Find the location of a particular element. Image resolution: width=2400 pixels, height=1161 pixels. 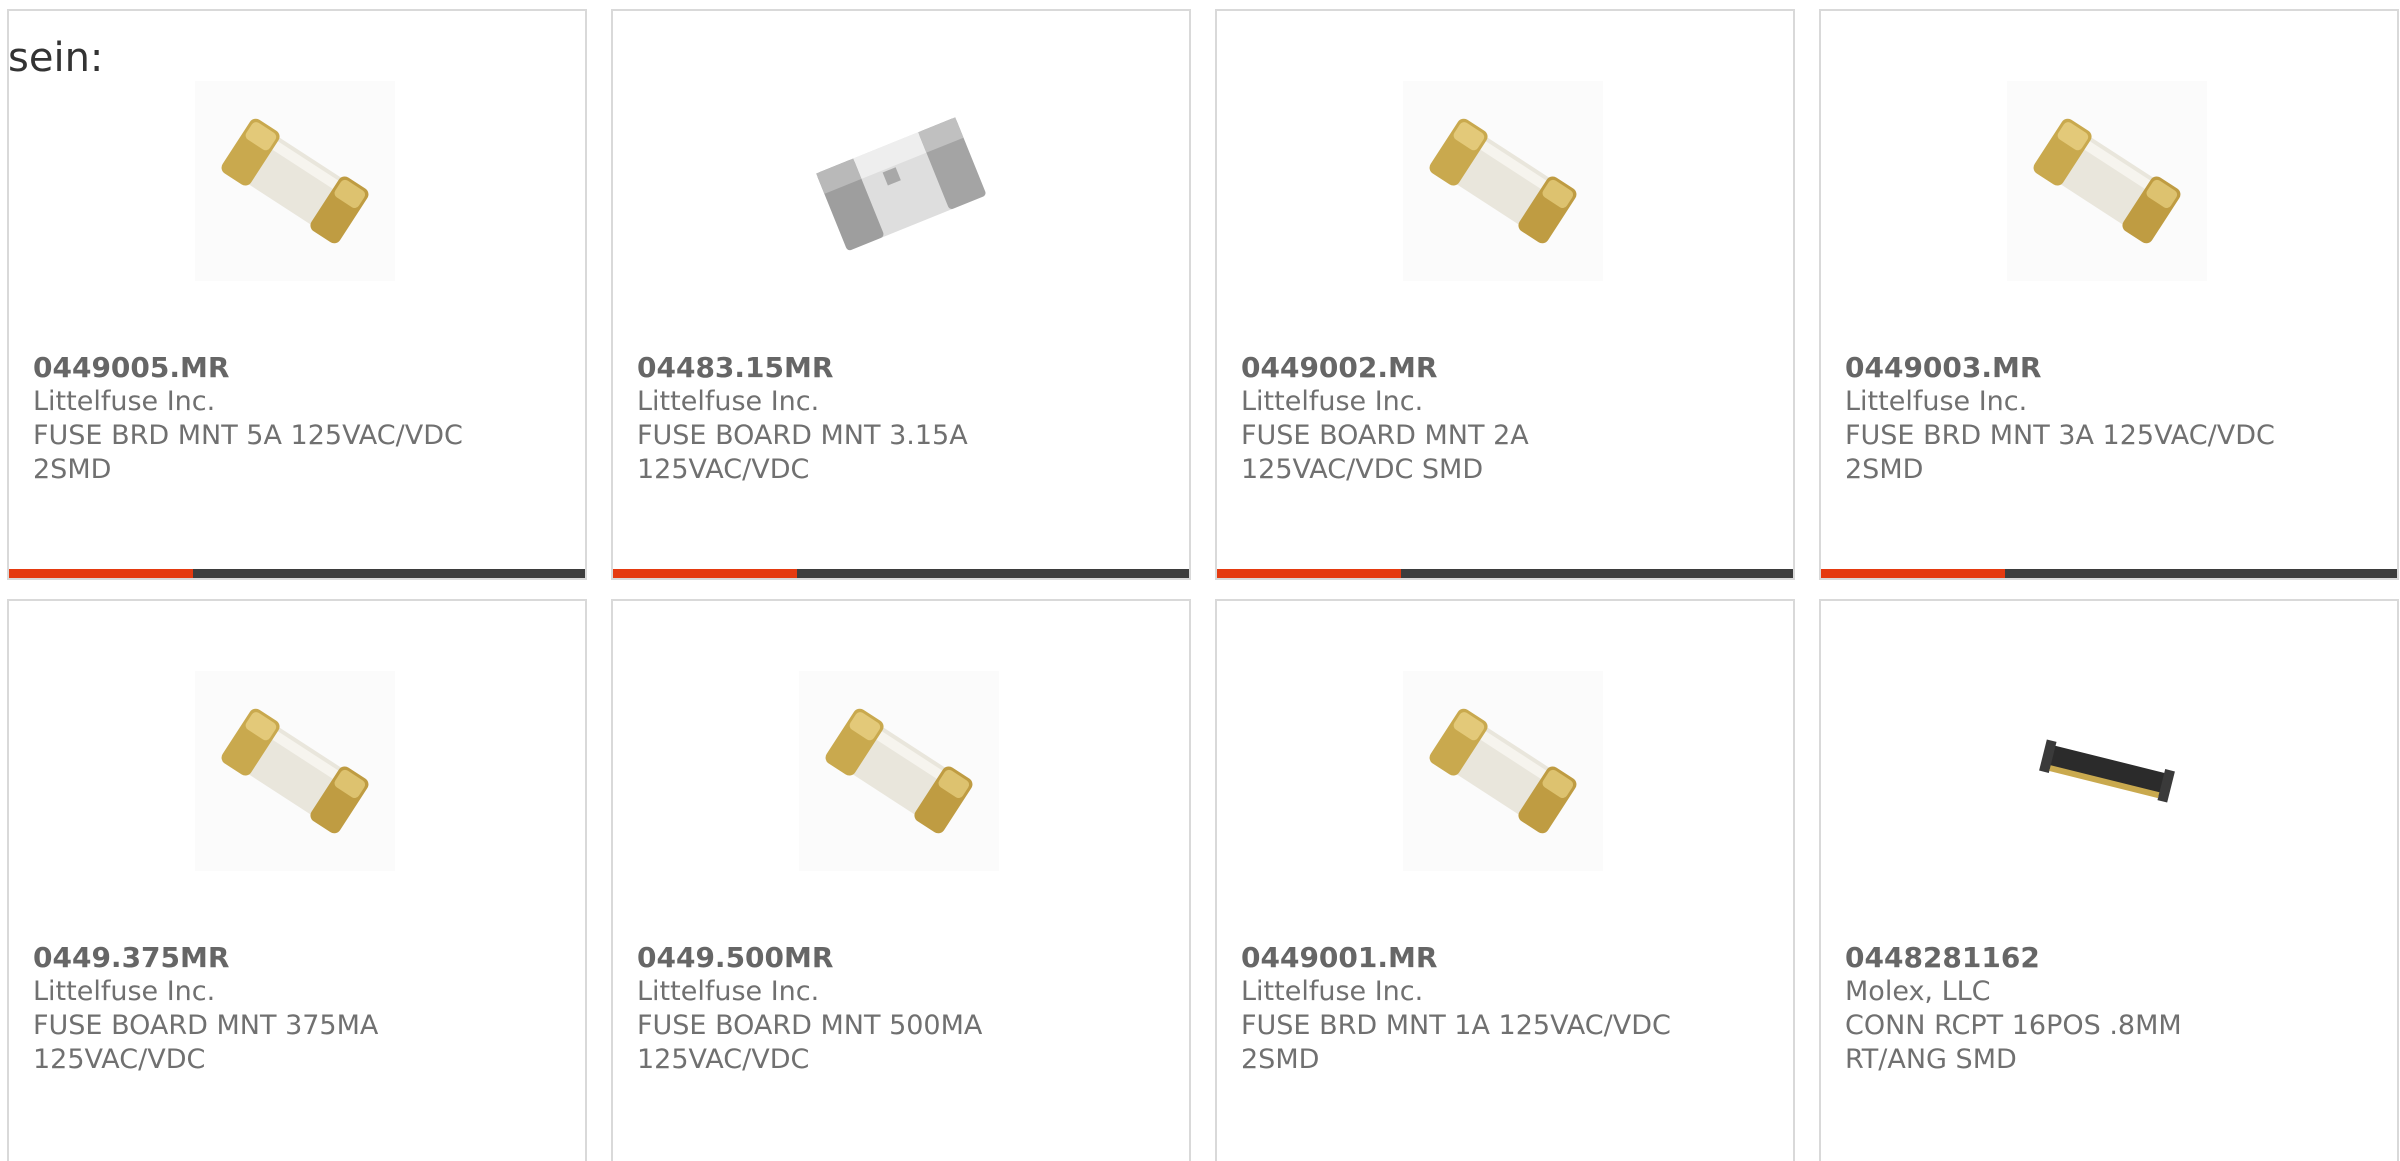

description: FUSE BOARD MNT 2A 125VAC/VDC SMD is located at coordinates (1385, 452).